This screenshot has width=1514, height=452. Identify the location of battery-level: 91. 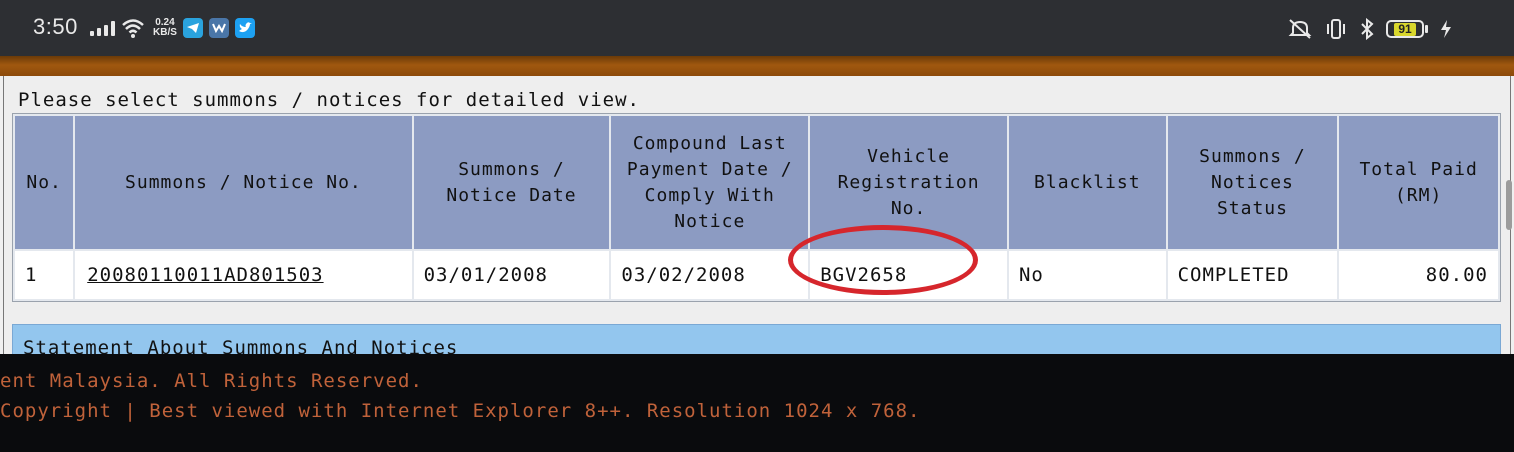
(1405, 29).